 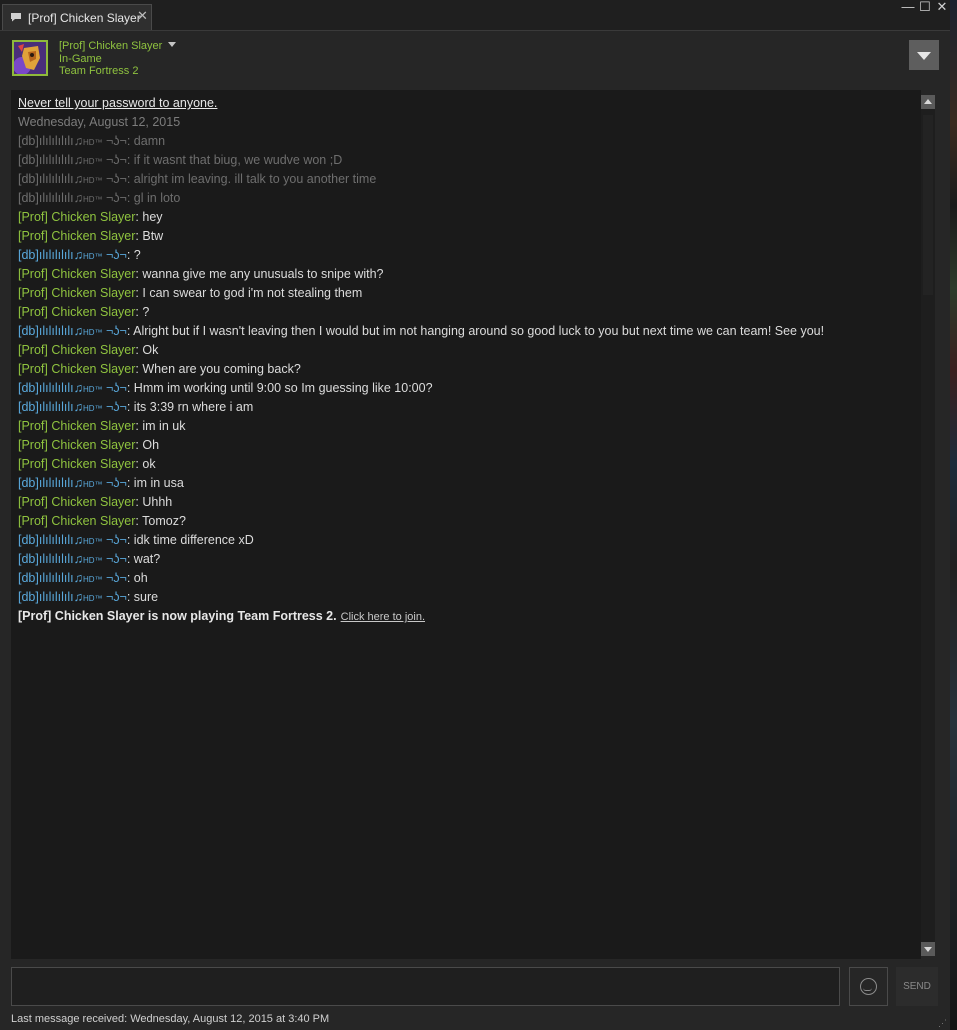 I want to click on send-button: SEND, so click(x=917, y=986).